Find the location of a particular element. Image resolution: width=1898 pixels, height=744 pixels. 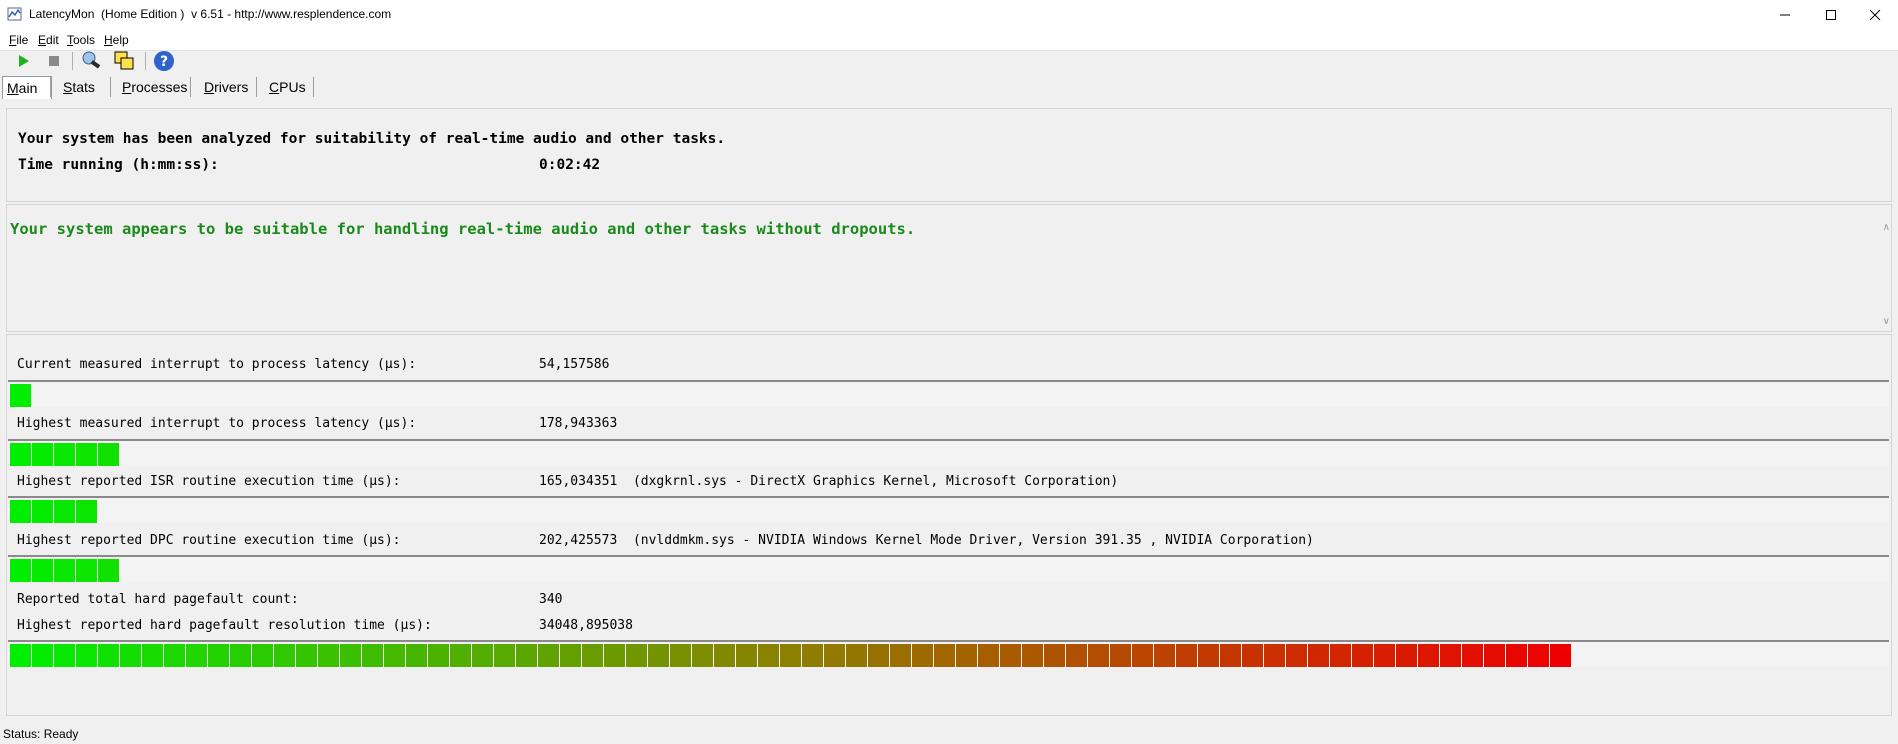

drivers-button is located at coordinates (91, 61).